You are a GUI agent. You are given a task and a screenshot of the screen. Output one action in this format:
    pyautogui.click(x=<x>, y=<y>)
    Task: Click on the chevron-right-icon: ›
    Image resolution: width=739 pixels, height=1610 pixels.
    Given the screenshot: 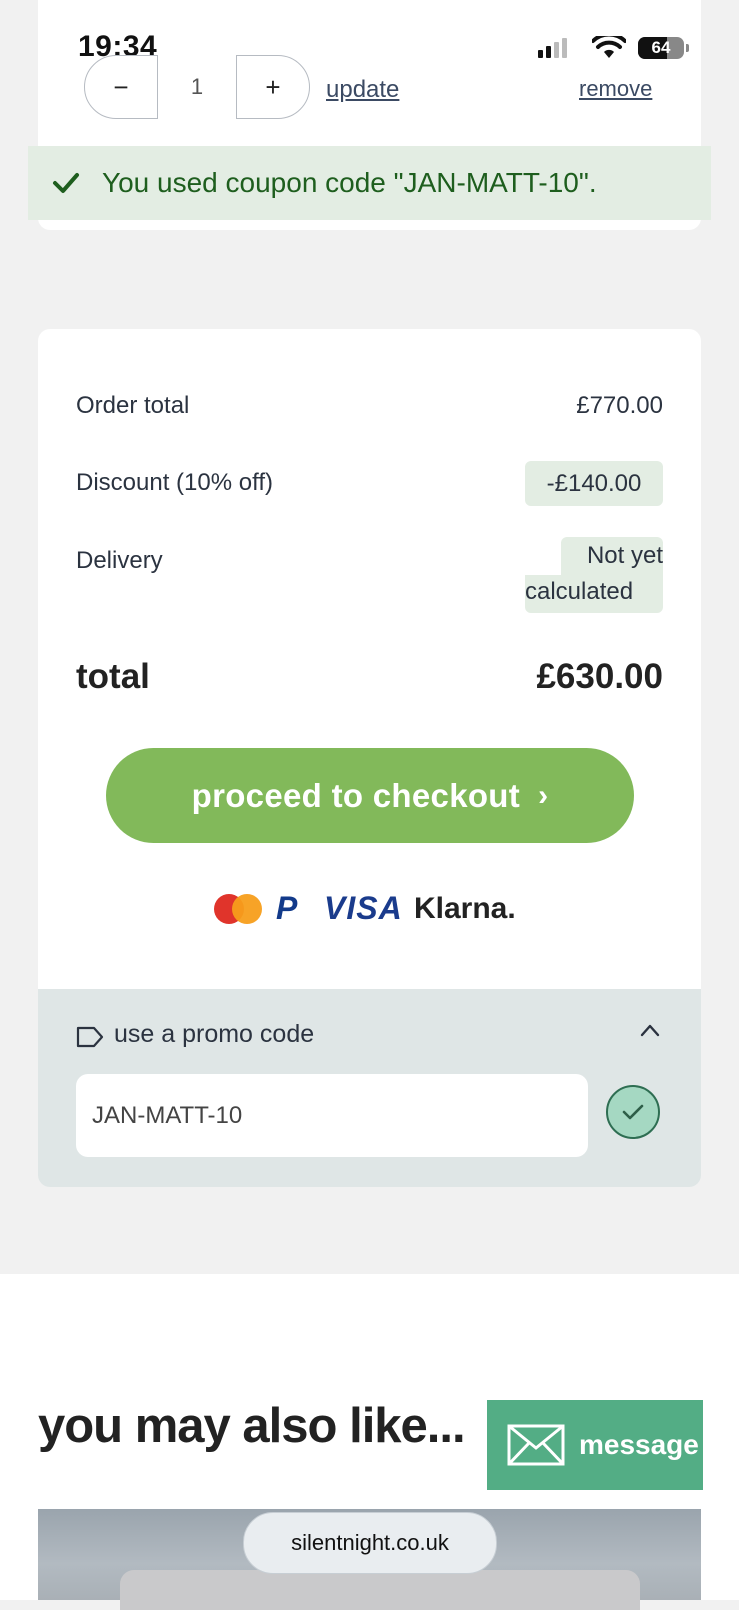 What is the action you would take?
    pyautogui.click(x=543, y=795)
    